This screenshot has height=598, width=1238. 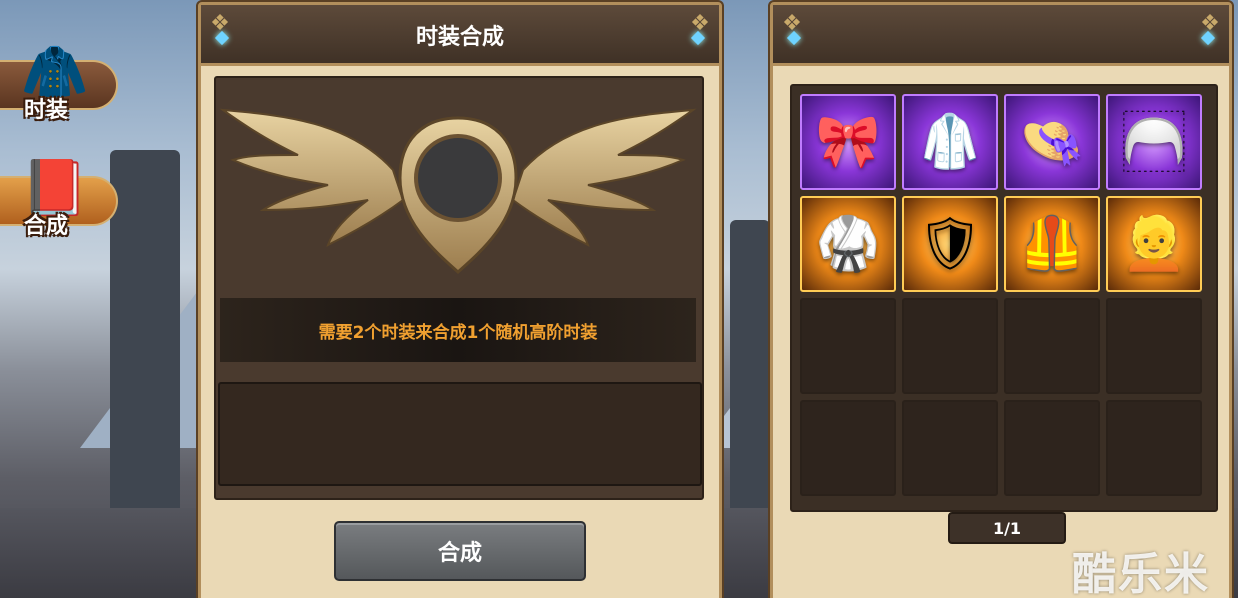 I want to click on side-tab-craft: 📕 合成, so click(x=64, y=194).